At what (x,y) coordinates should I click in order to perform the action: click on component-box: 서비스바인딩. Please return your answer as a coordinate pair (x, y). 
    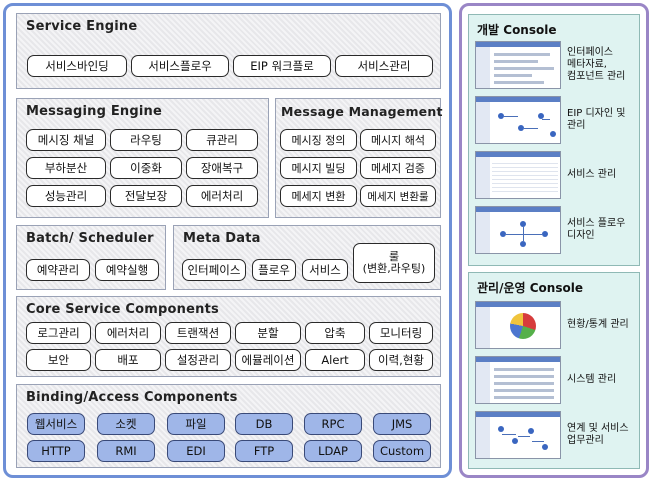
    Looking at the image, I should click on (77, 66).